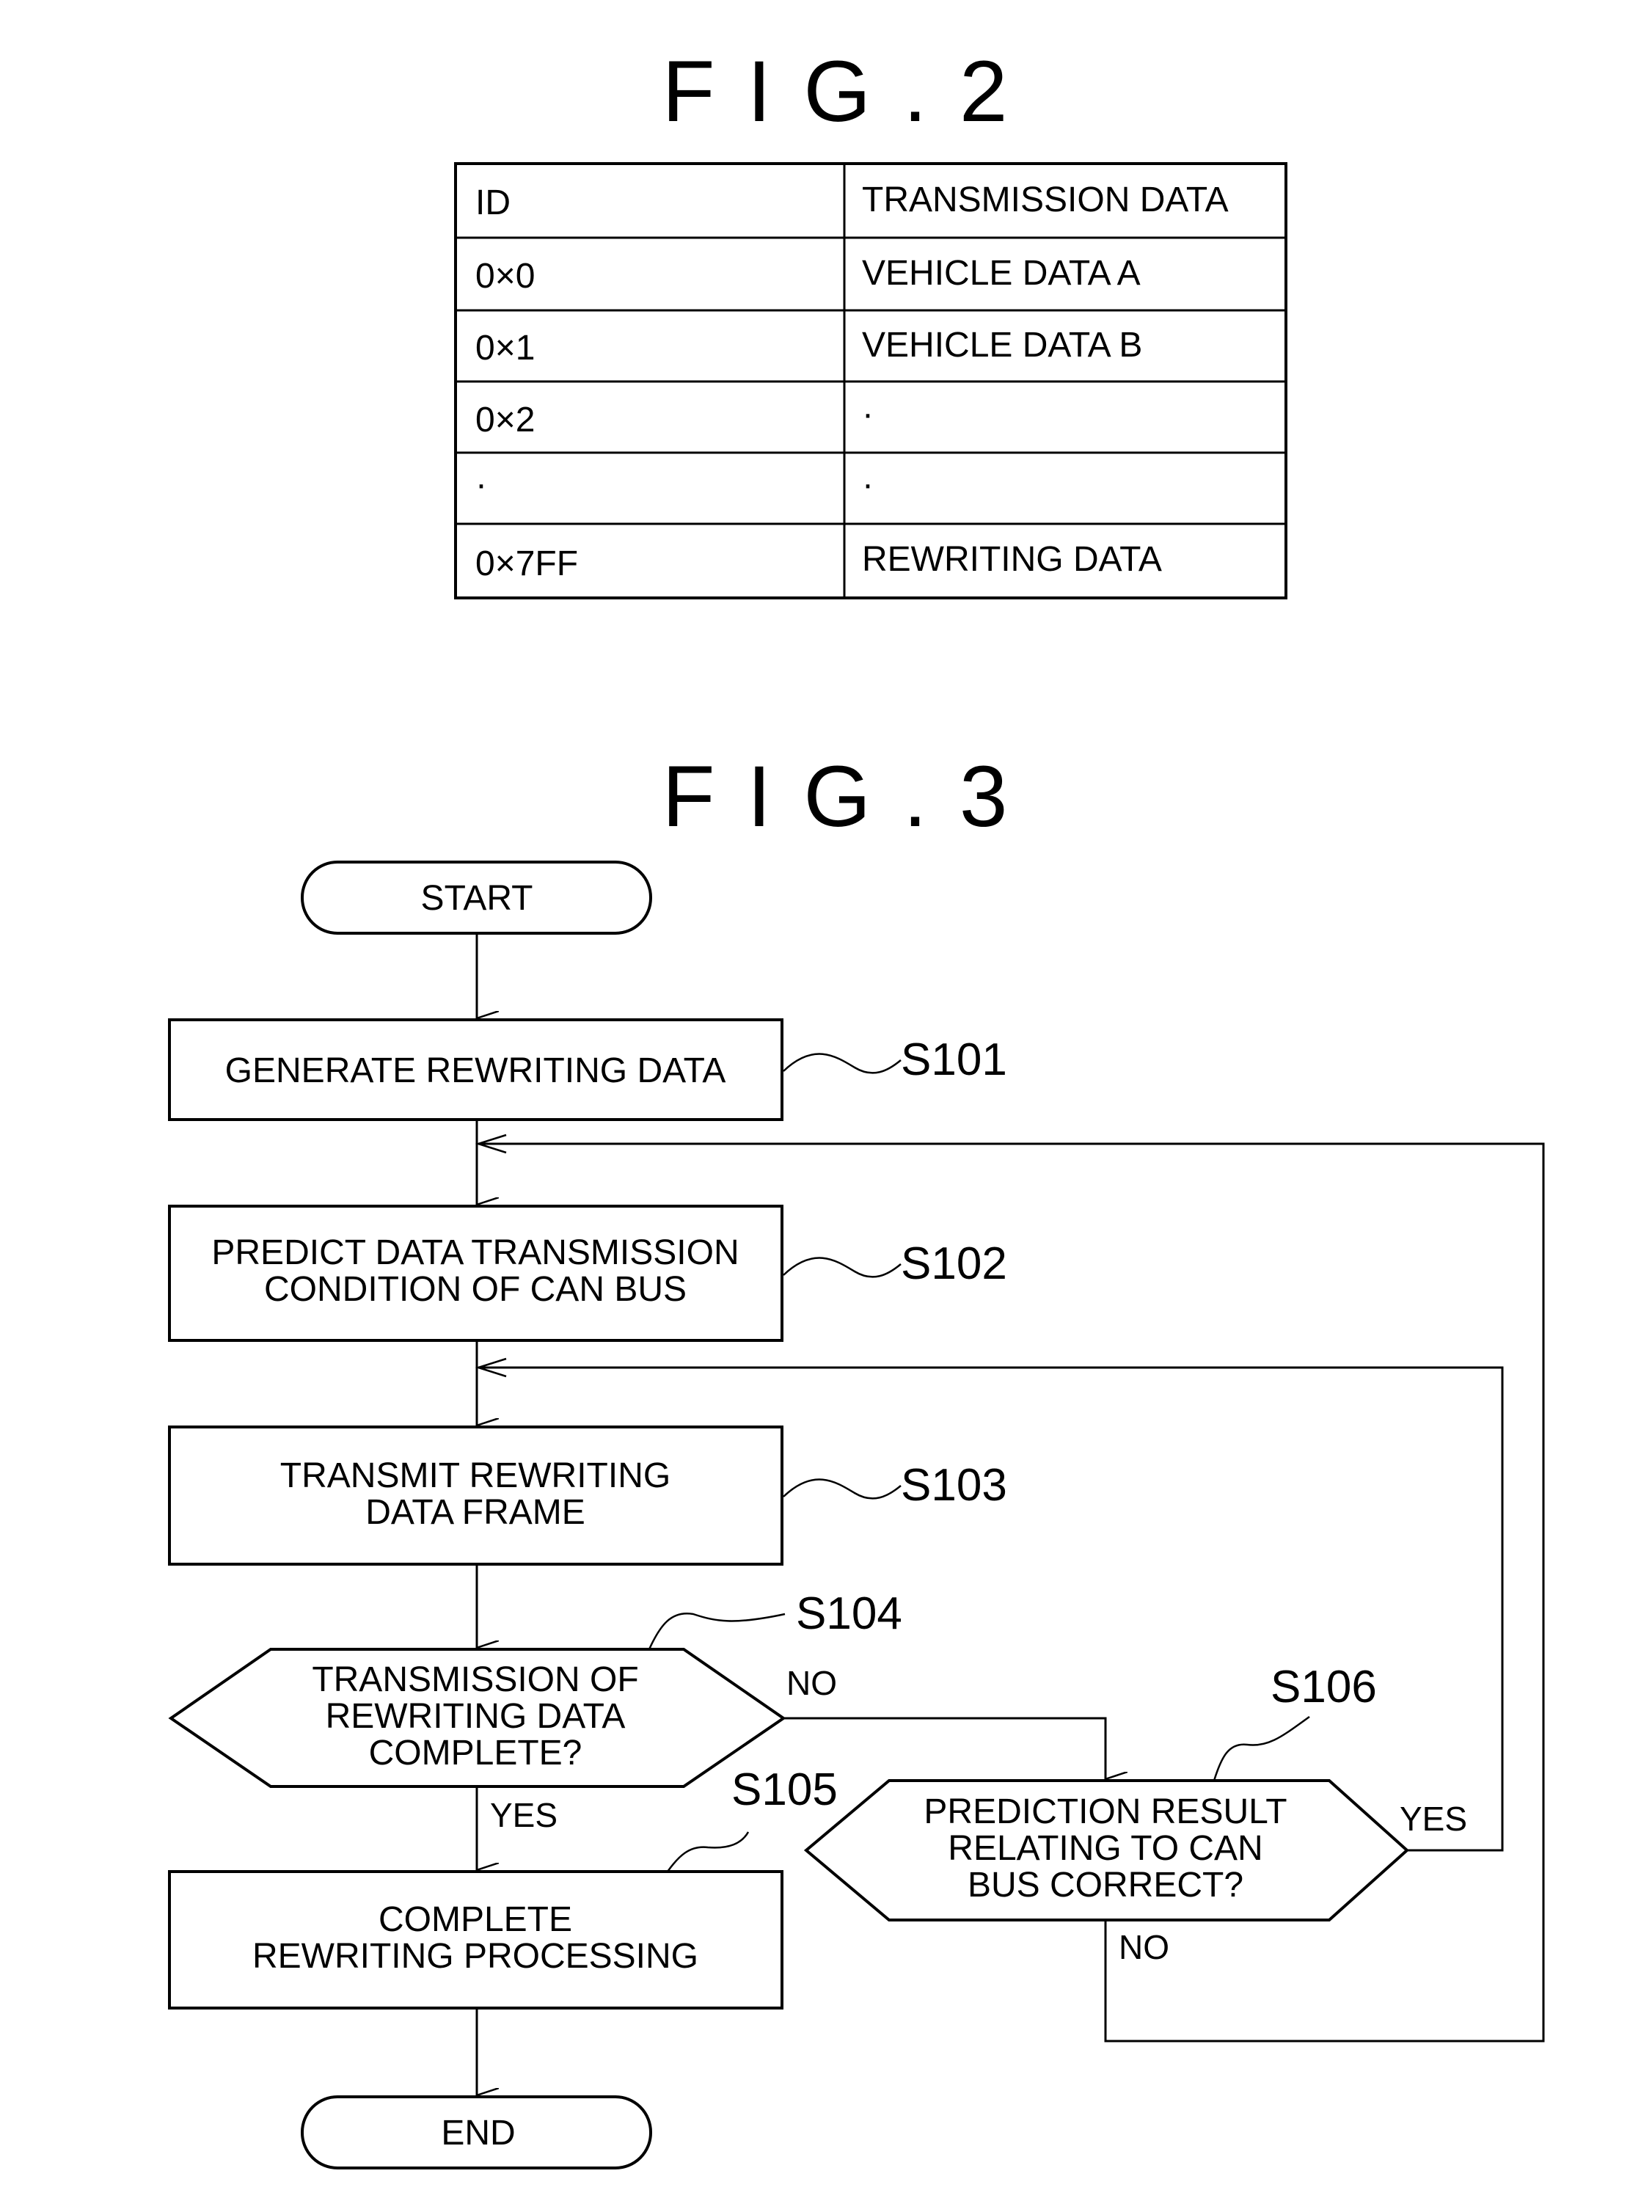 The width and height of the screenshot is (1652, 2212). Describe the element at coordinates (1105, 1811) in the screenshot. I see `s106-text-line1: PREDICTION RESULT` at that location.